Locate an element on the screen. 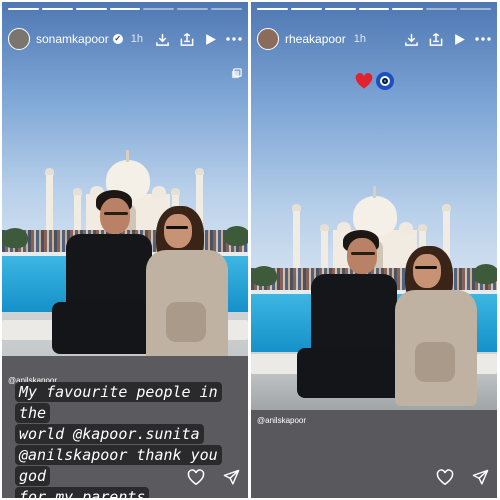 The image size is (500, 500). caption-line: for my parents is located at coordinates (82, 492).